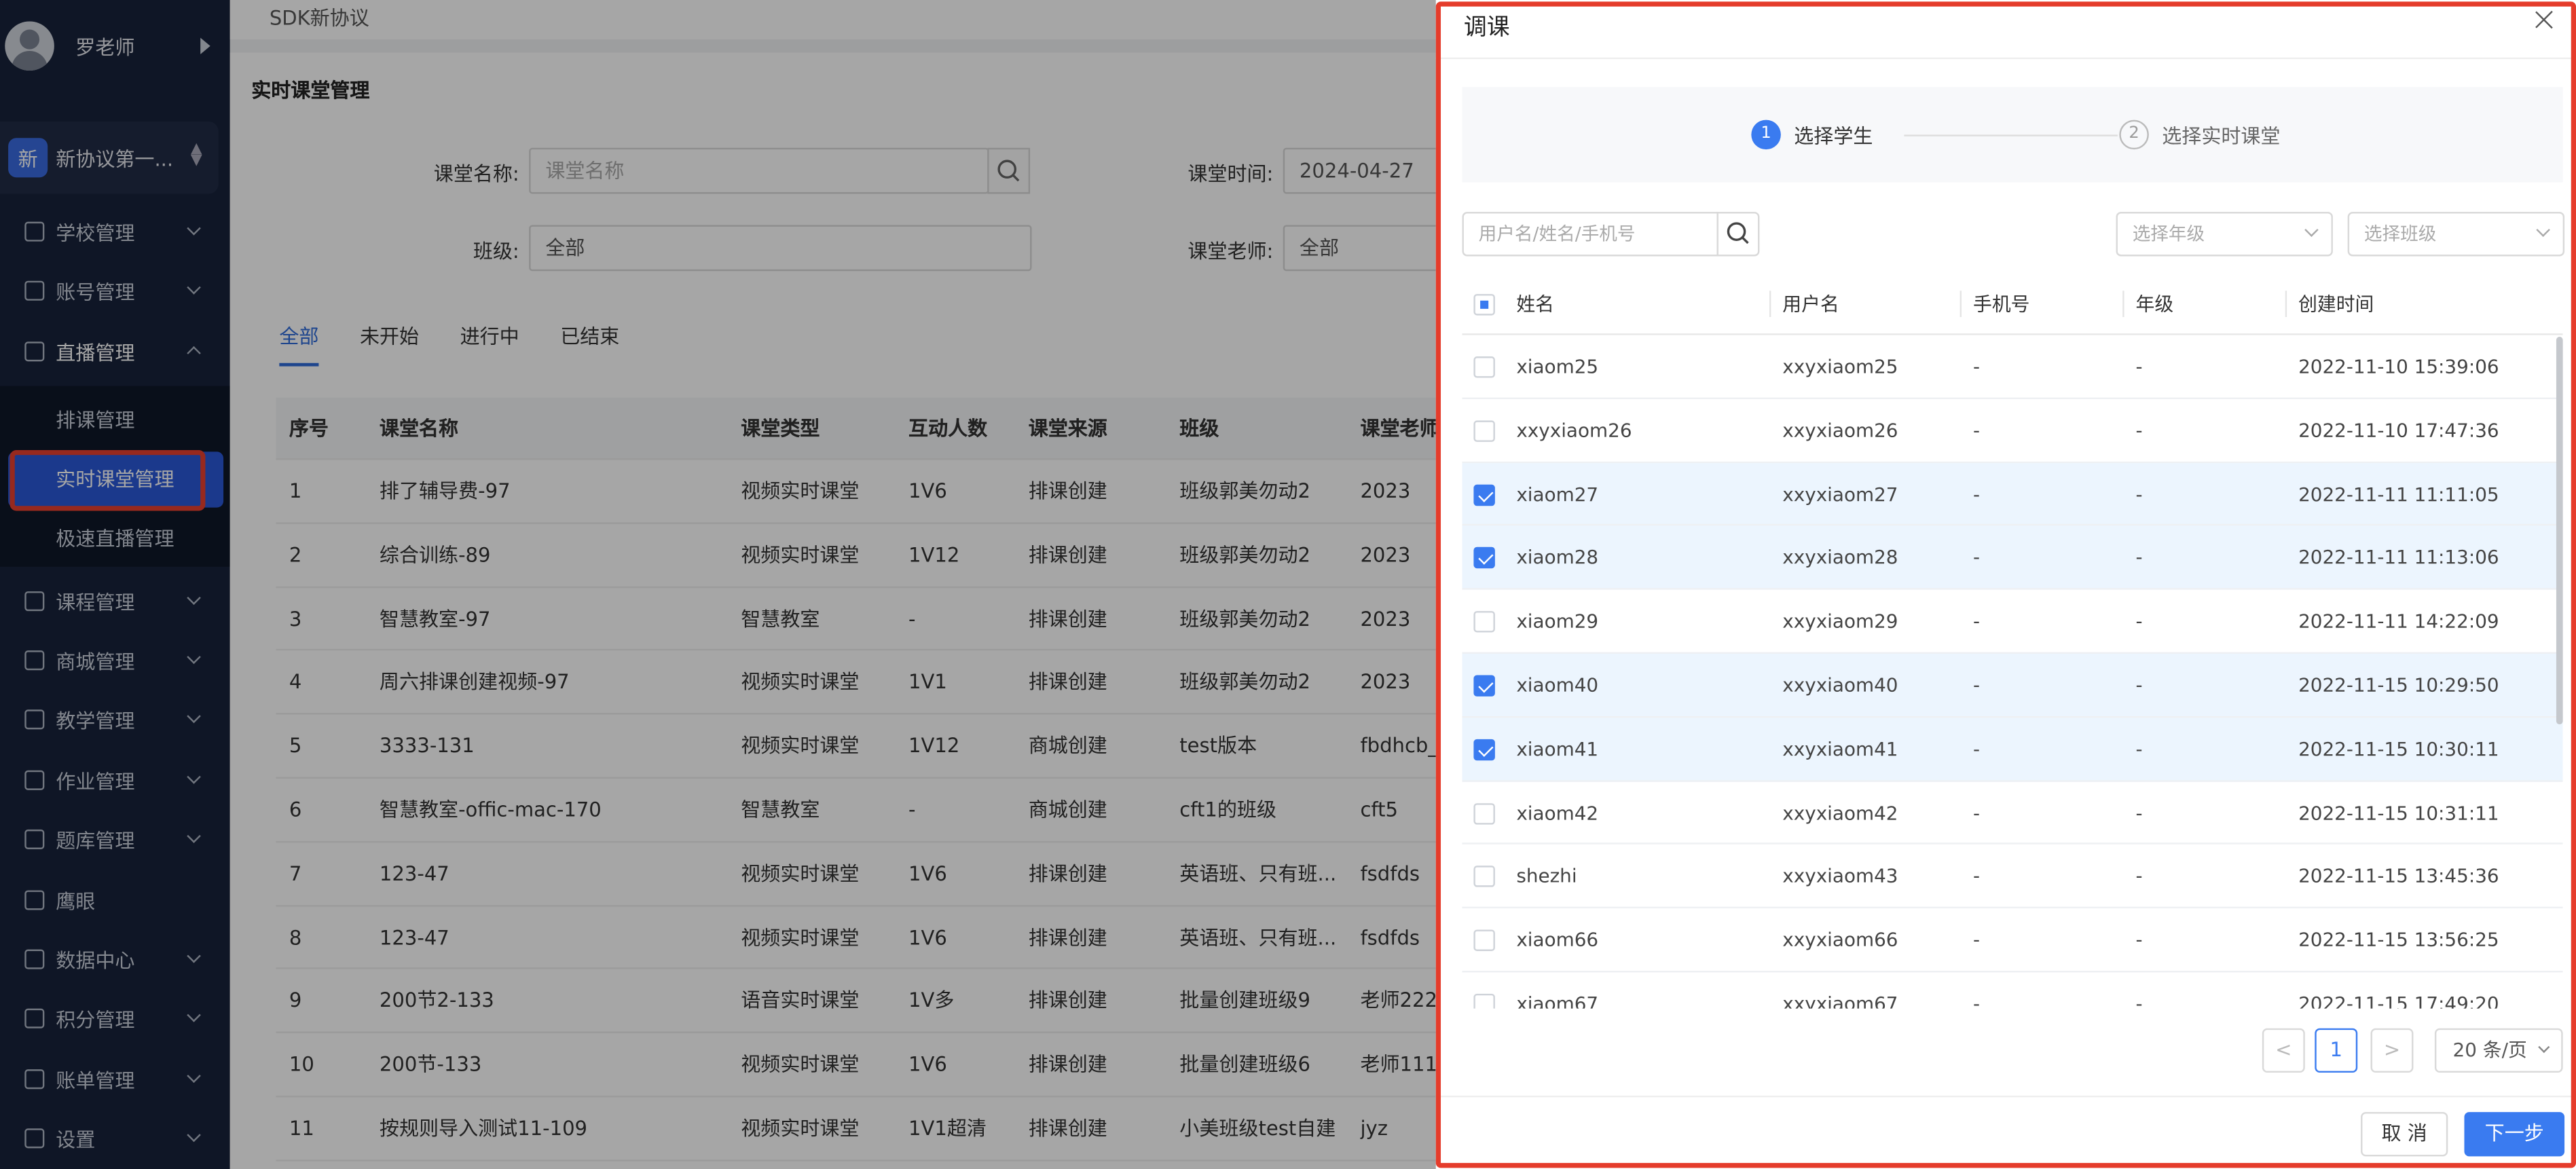  I want to click on steps: 1 选择学生 2 选择实时课堂, so click(2012, 135).